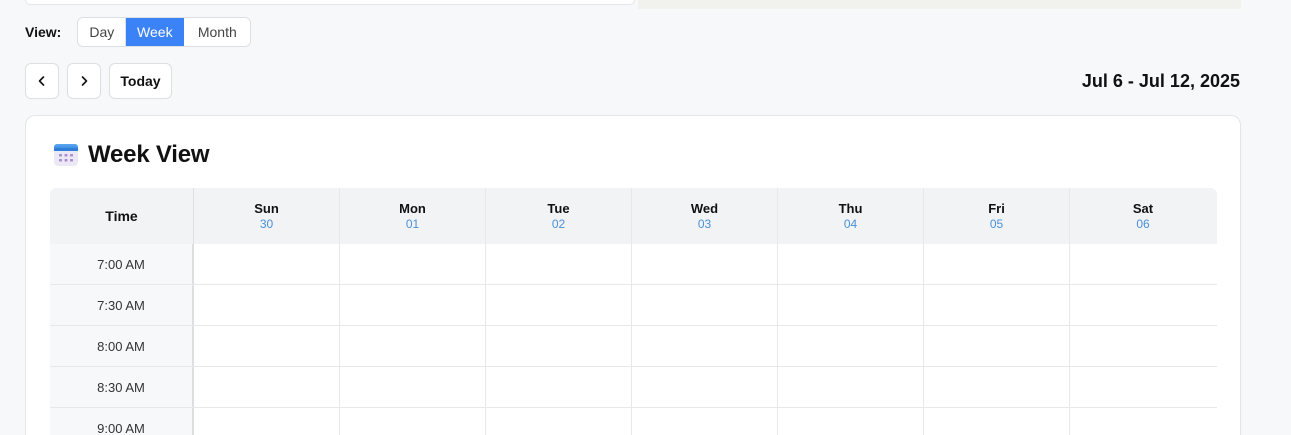  I want to click on time-column-header: Time, so click(122, 216).